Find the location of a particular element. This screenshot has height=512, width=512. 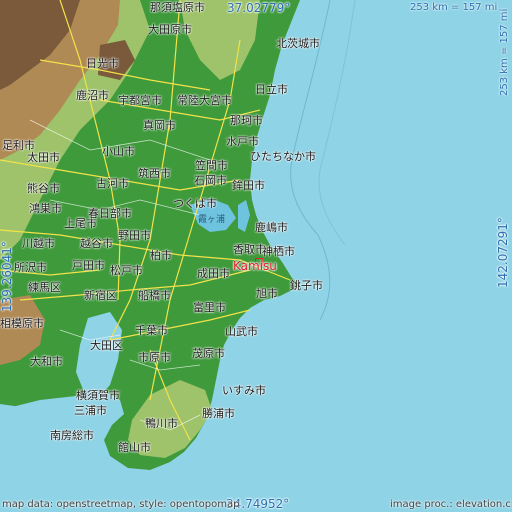

city-label: 富里市 is located at coordinates (209, 307).